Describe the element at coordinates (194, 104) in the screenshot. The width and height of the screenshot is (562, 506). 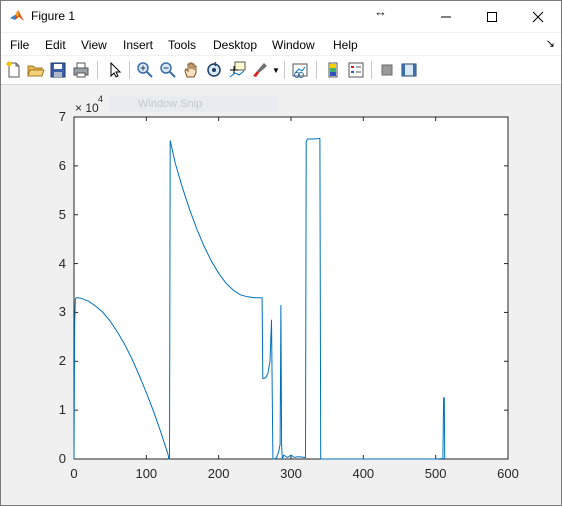
I see `window-snip-overlay: Window Snip` at that location.